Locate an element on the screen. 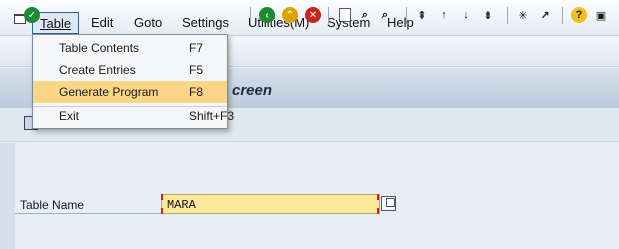 This screenshot has height=249, width=619. customize-layout-icon: ▣ is located at coordinates (601, 15).